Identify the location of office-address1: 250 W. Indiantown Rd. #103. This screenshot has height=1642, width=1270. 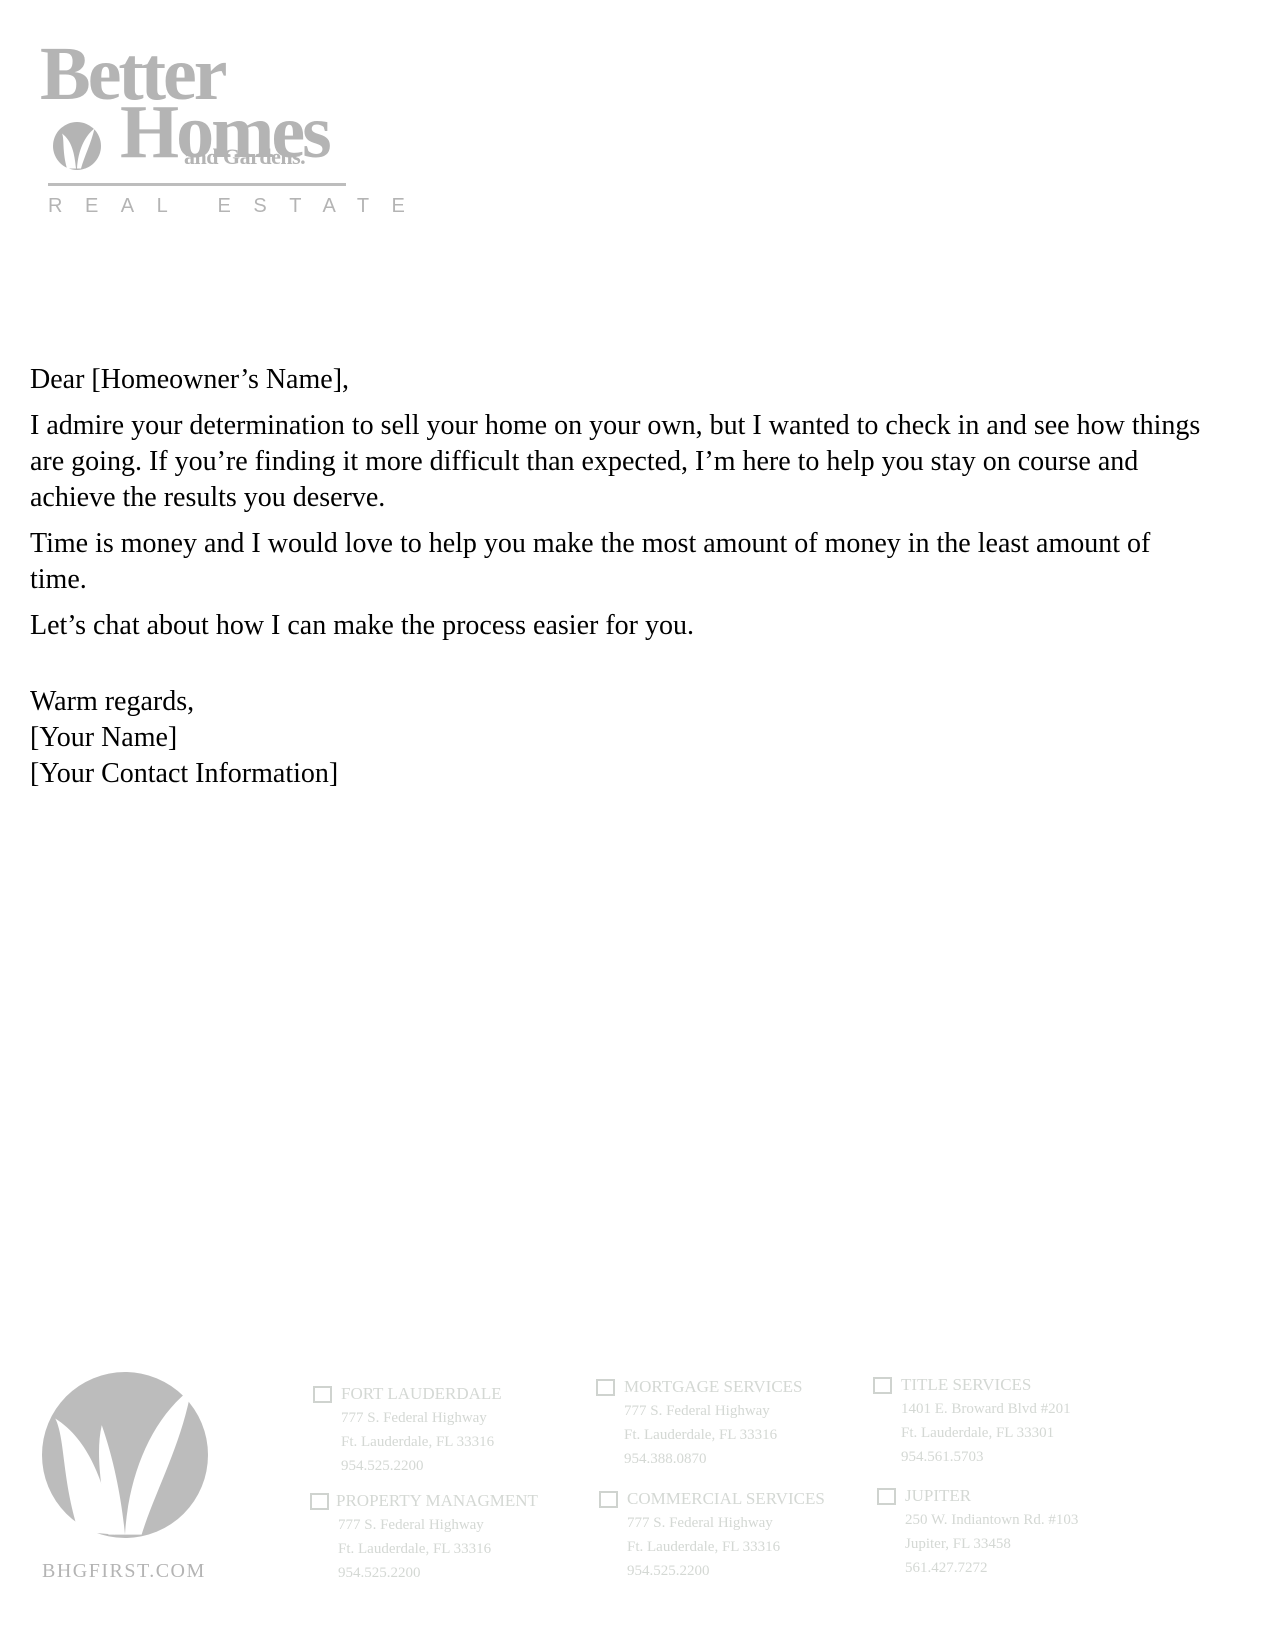
(992, 1520).